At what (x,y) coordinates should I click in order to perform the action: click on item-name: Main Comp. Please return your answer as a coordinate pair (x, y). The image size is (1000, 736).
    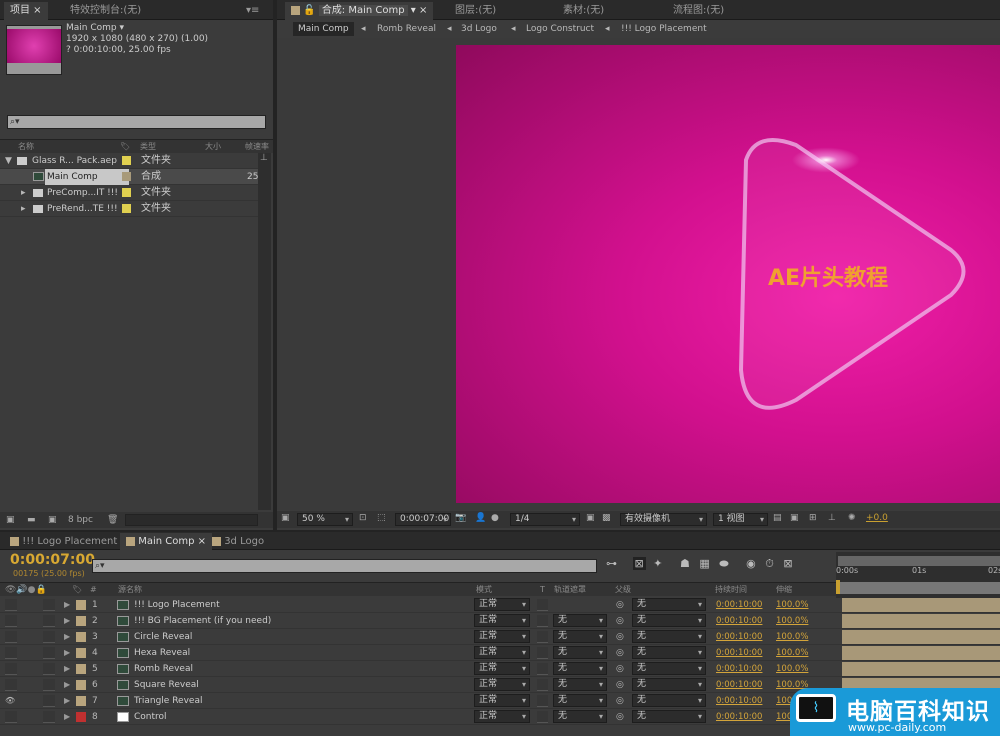
    Looking at the image, I should click on (87, 177).